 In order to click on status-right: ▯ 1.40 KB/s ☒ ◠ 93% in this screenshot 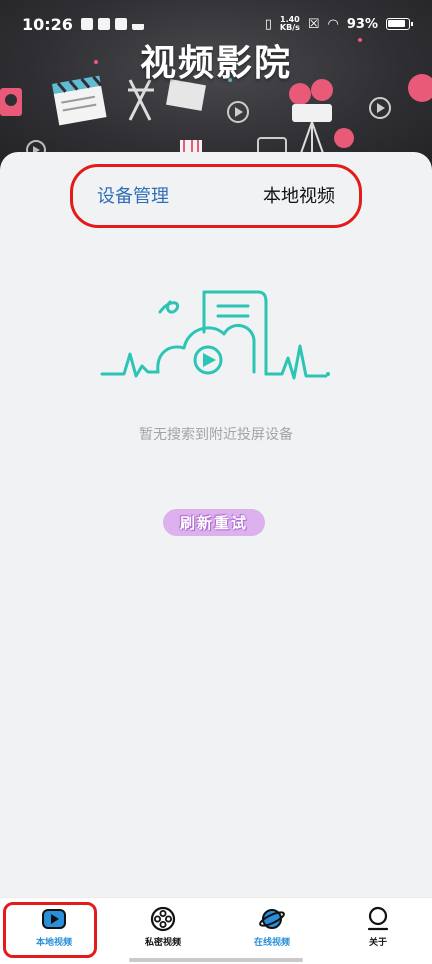, I will do `click(338, 24)`.